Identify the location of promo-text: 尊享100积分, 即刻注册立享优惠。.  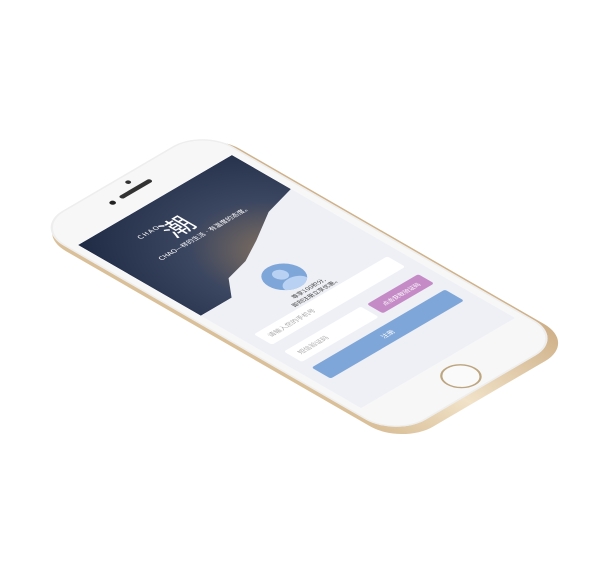
(313, 291).